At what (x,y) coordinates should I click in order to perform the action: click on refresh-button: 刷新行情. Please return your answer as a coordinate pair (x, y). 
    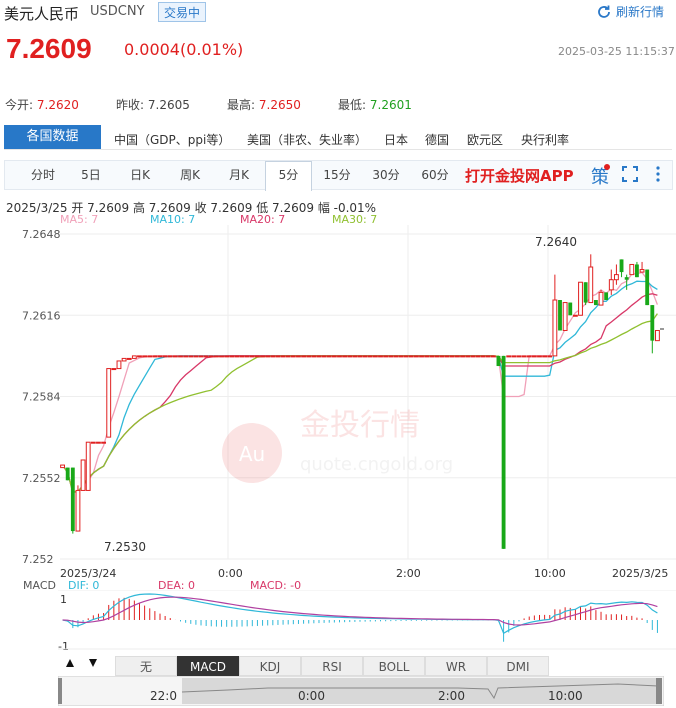
    Looking at the image, I should click on (630, 11).